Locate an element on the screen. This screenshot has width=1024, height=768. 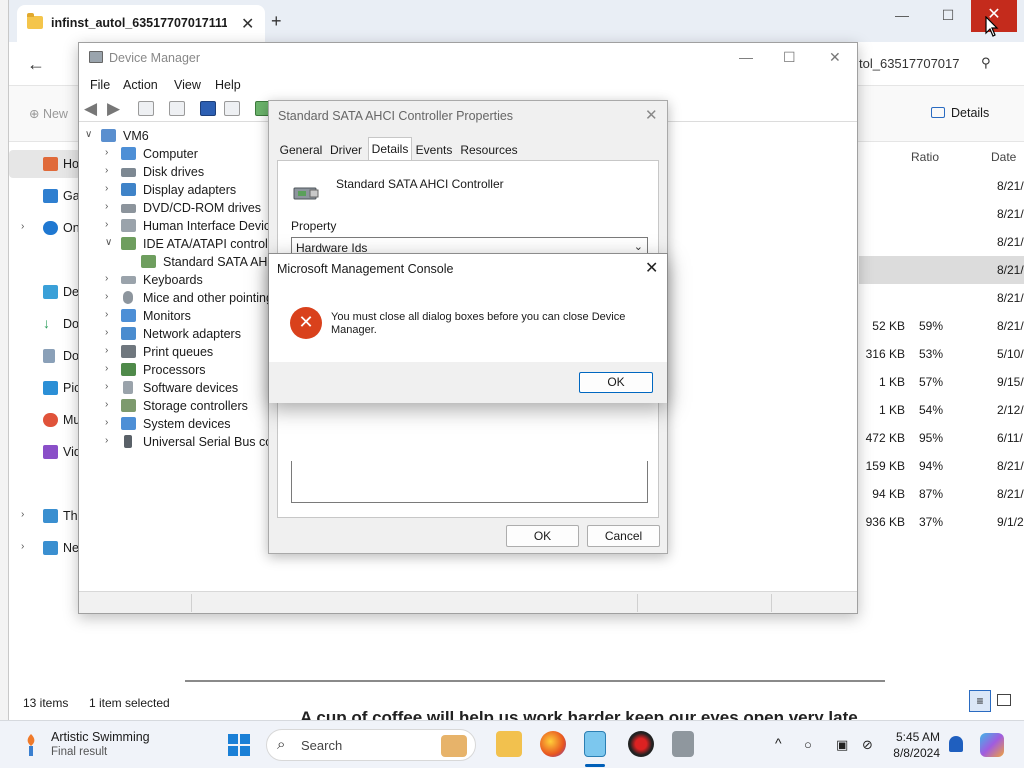
file-row: 1 KB 57% 9/15/ is located at coordinates (941, 382).